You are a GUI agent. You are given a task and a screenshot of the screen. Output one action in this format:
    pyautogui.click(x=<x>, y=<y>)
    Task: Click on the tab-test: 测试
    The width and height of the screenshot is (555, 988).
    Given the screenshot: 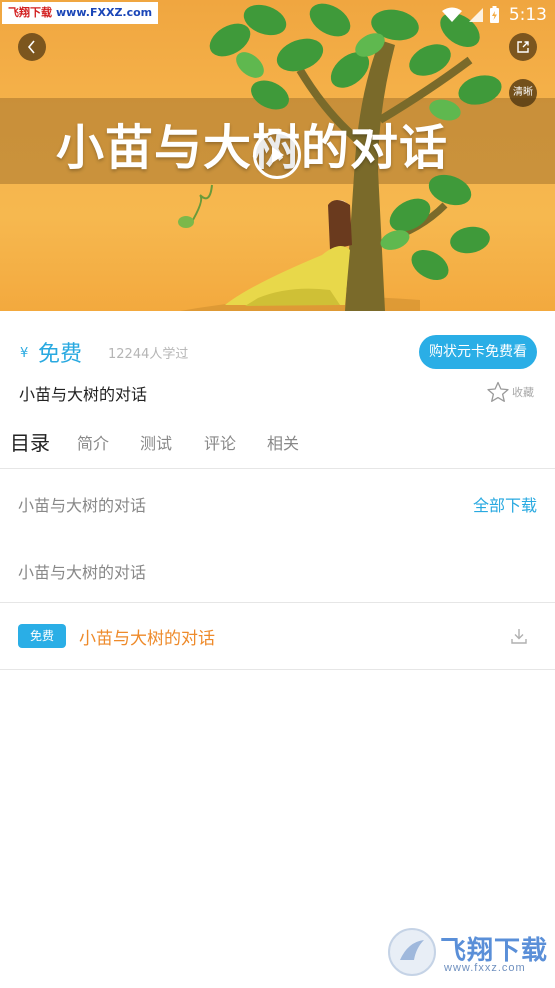 What is the action you would take?
    pyautogui.click(x=156, y=442)
    